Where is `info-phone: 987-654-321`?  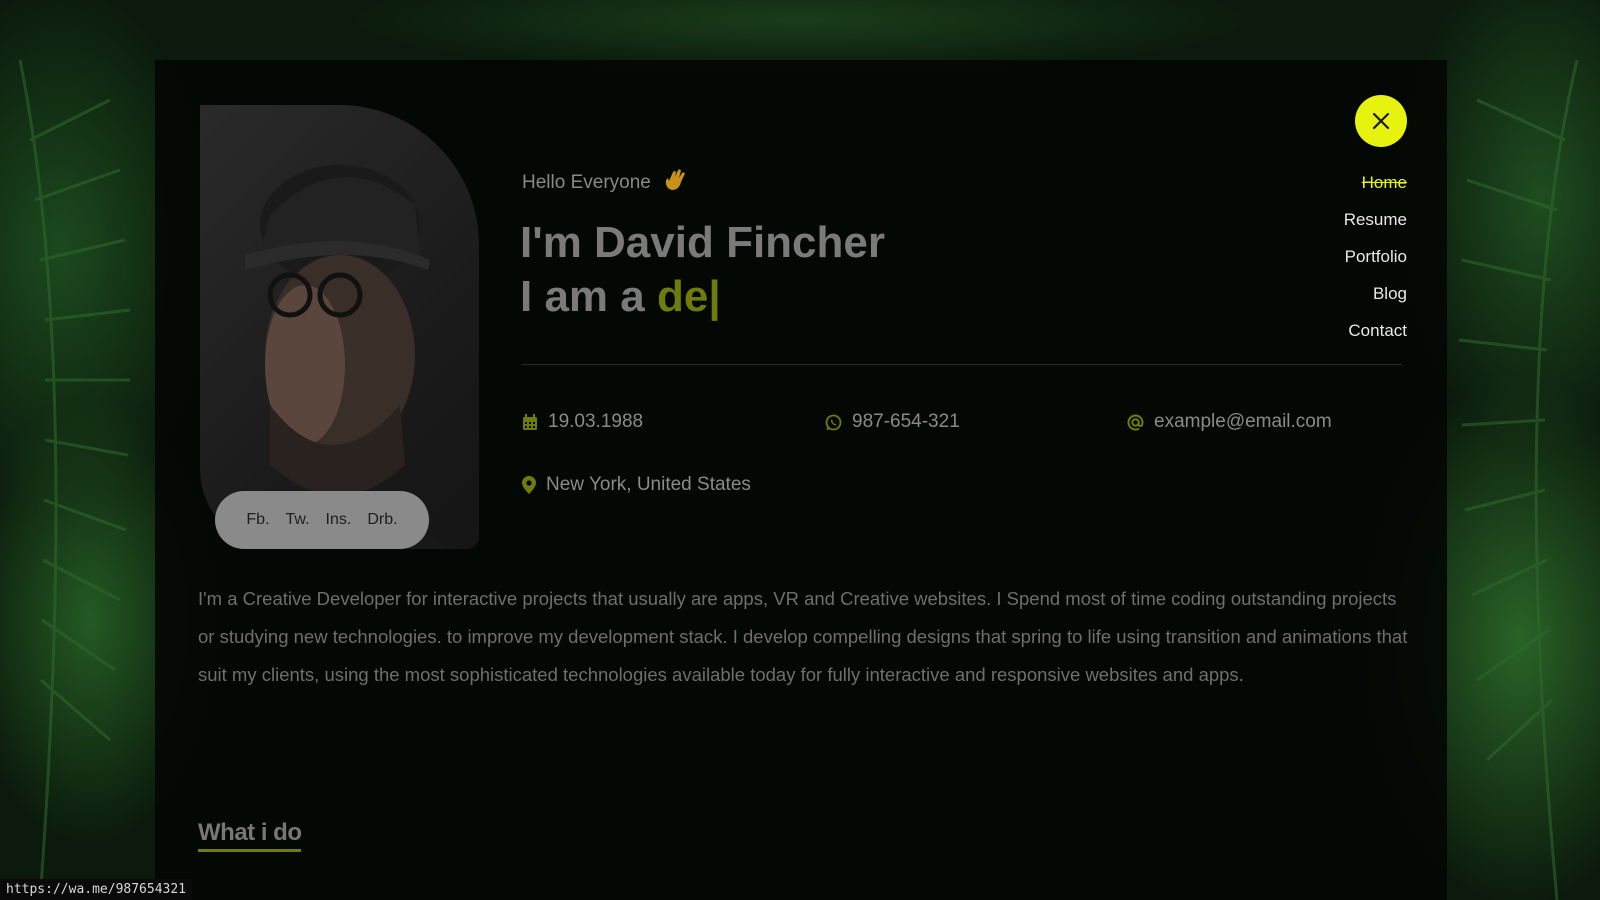
info-phone: 987-654-321 is located at coordinates (892, 422).